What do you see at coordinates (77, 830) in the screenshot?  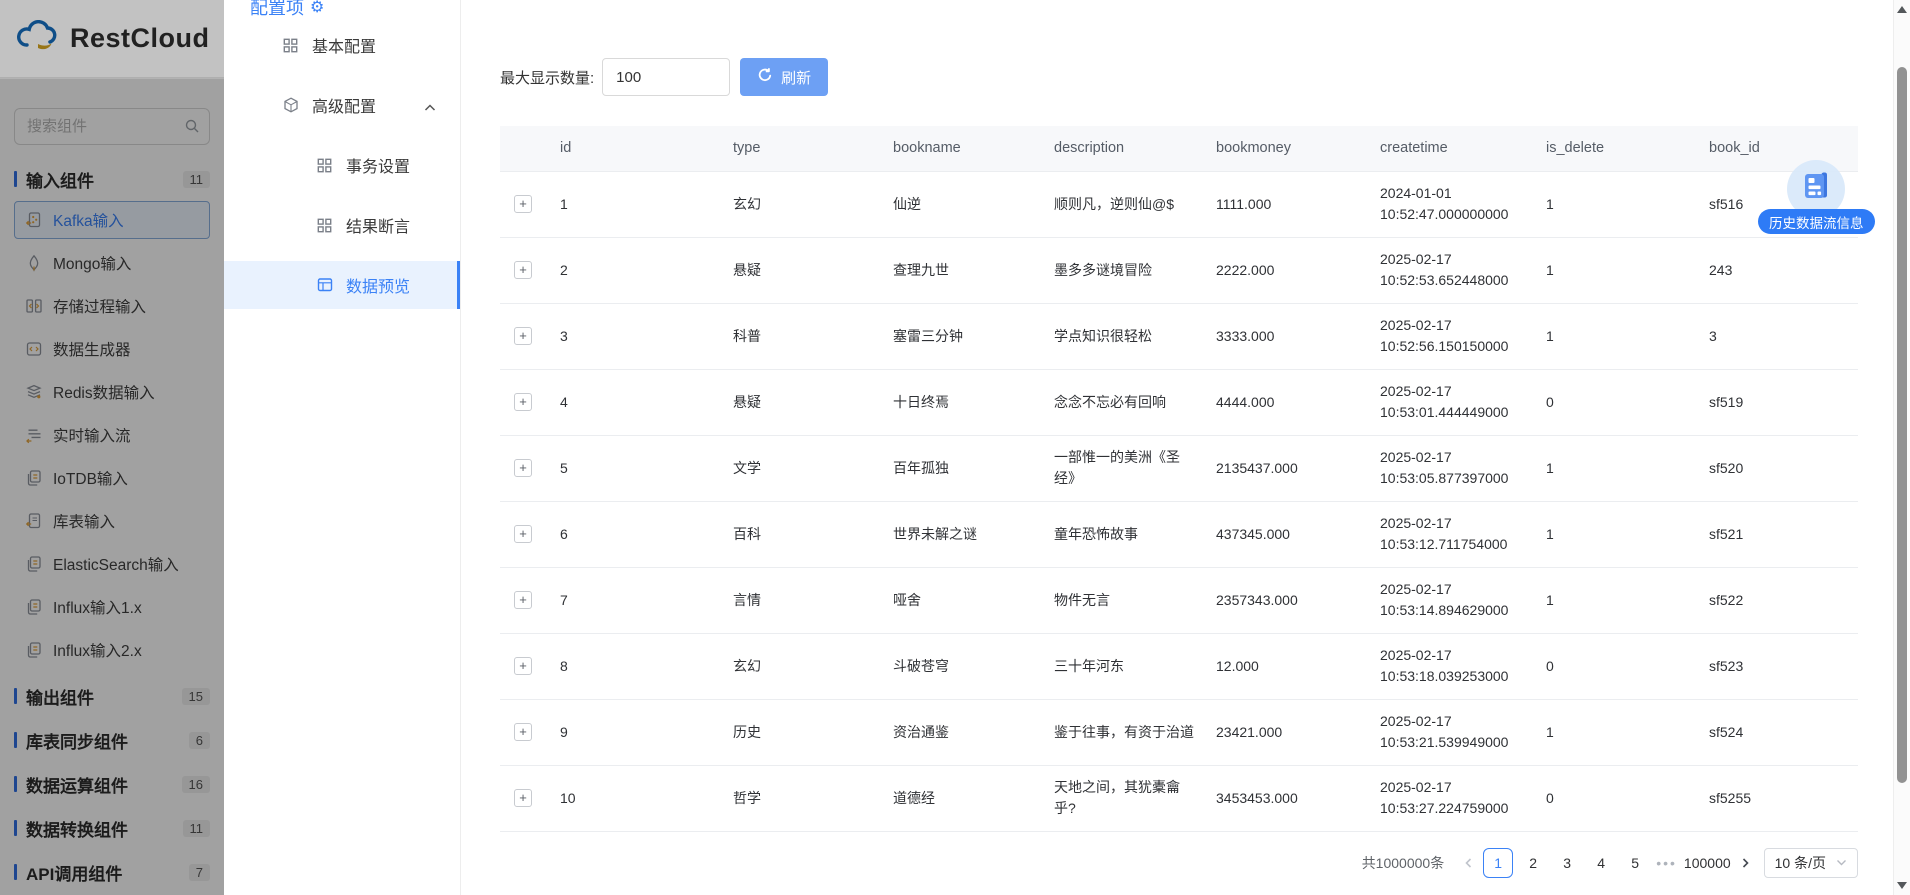 I see `section-label: 数据转换组件` at bounding box center [77, 830].